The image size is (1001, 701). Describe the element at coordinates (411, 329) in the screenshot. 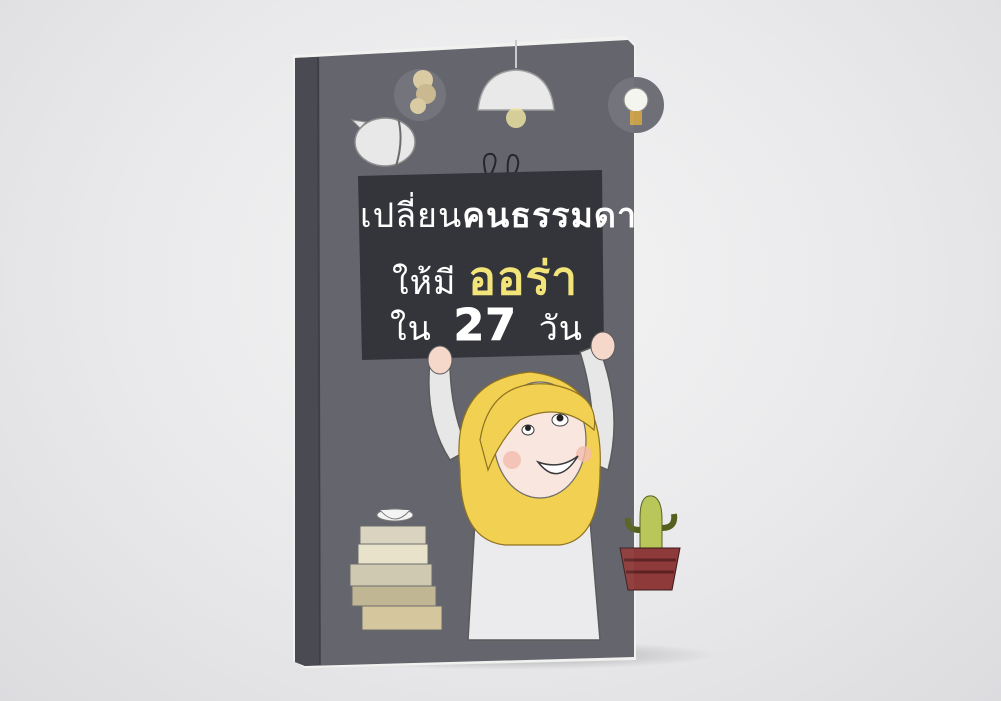

I see `title-line3-prefix: ใน` at that location.